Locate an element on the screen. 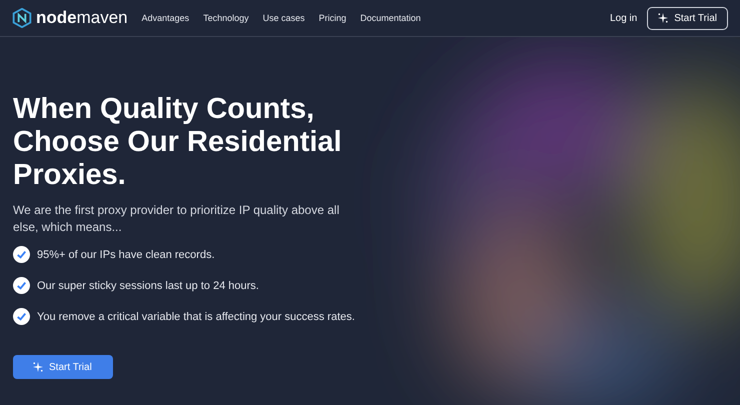 Image resolution: width=740 pixels, height=405 pixels. hero-heading: When Quality Counts, Choose Our Residential Proxies. is located at coordinates (178, 142).